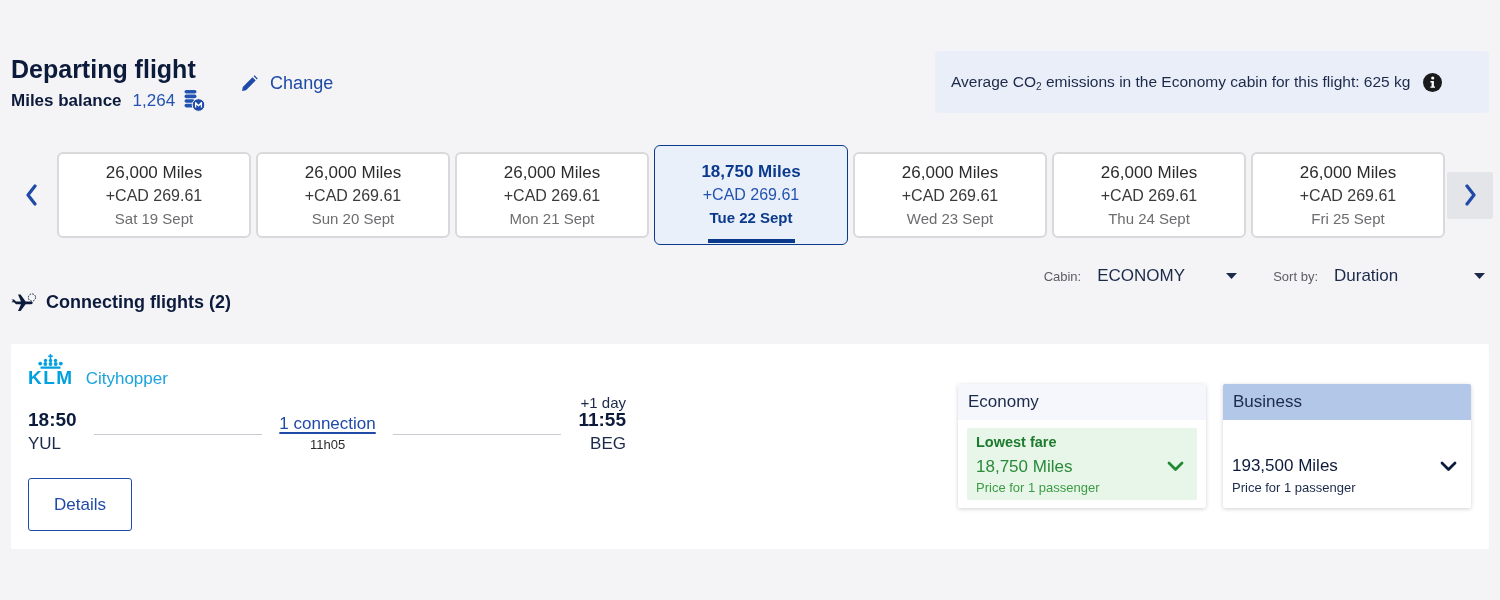 Image resolution: width=1500 pixels, height=600 pixels. Describe the element at coordinates (51, 378) in the screenshot. I see `airline-logo-text: KLM` at that location.